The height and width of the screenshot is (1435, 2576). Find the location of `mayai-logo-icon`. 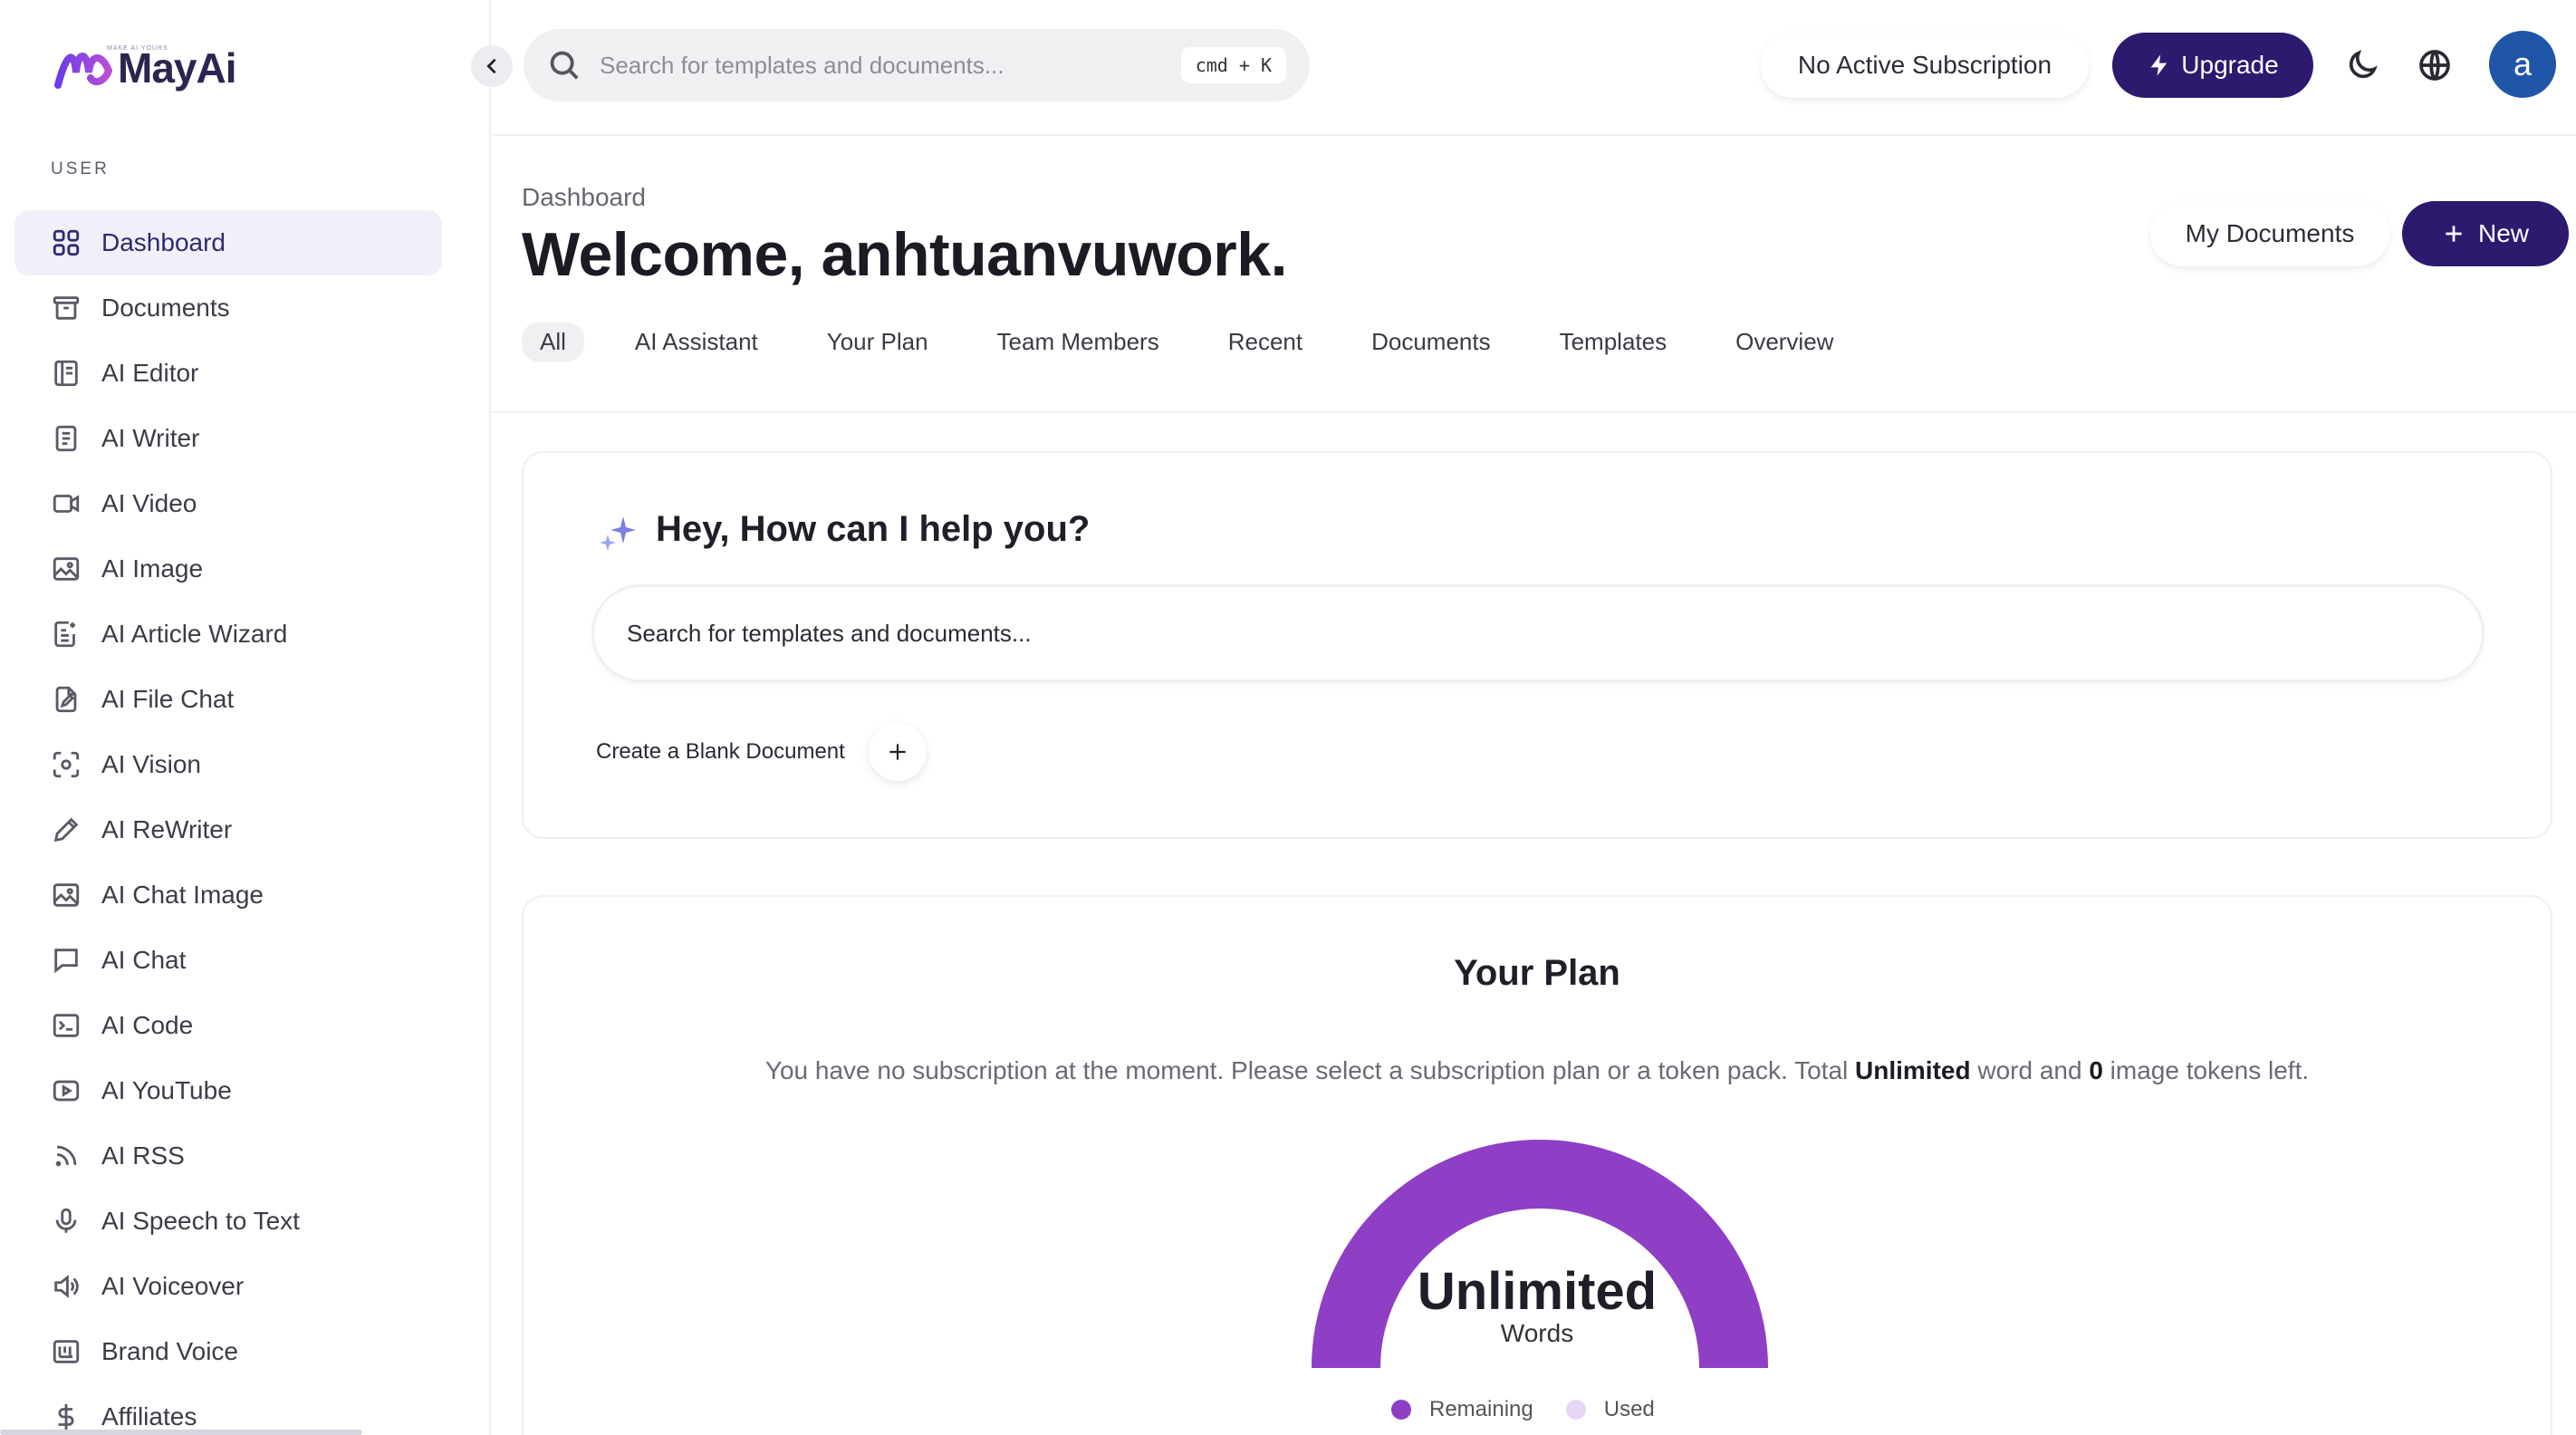

mayai-logo-icon is located at coordinates (83, 71).